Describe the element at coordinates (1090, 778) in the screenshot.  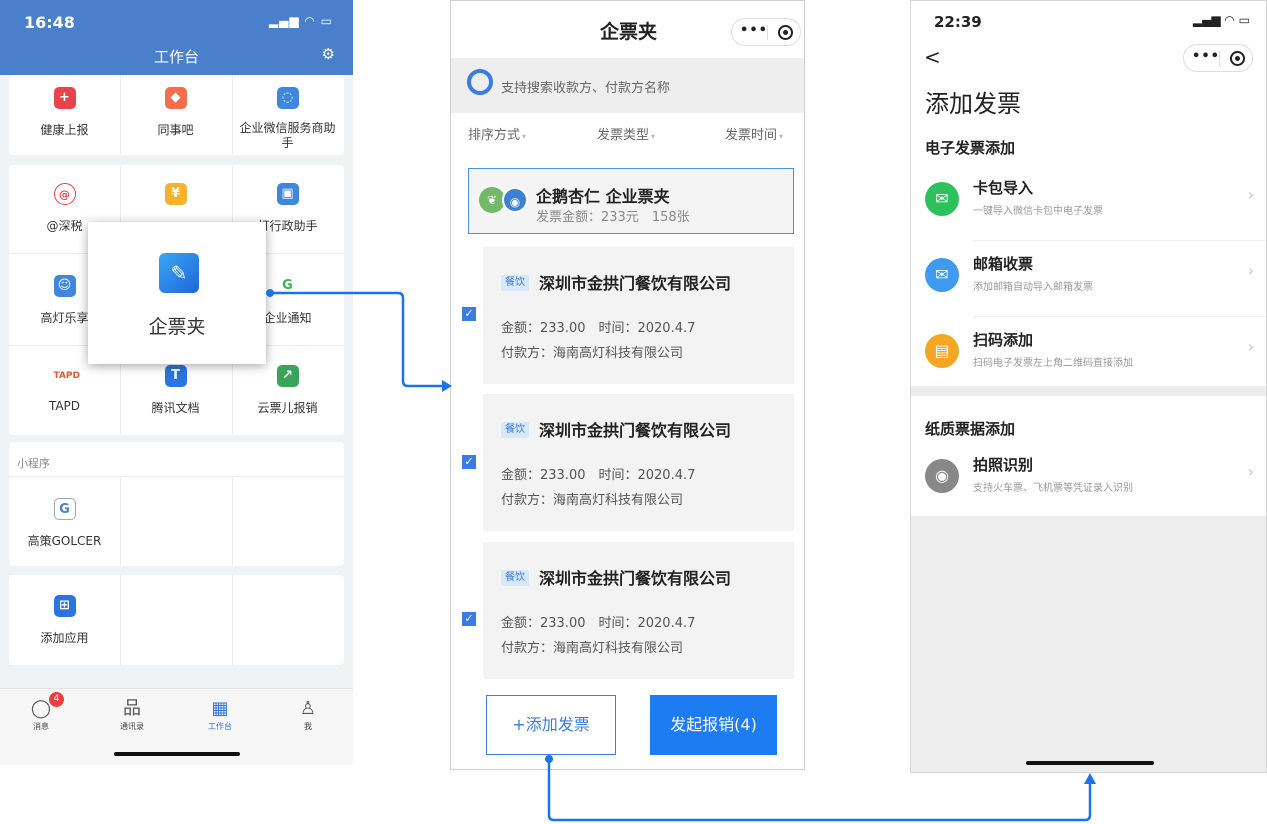
I see `arrow-head-up` at that location.